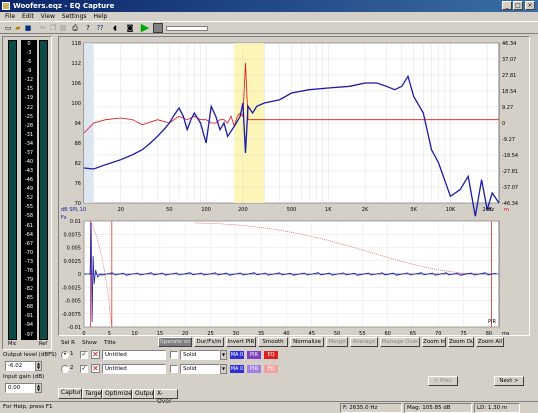  Describe the element at coordinates (118, 394) in the screenshot. I see `tab-optimizer: Optimizer` at that location.